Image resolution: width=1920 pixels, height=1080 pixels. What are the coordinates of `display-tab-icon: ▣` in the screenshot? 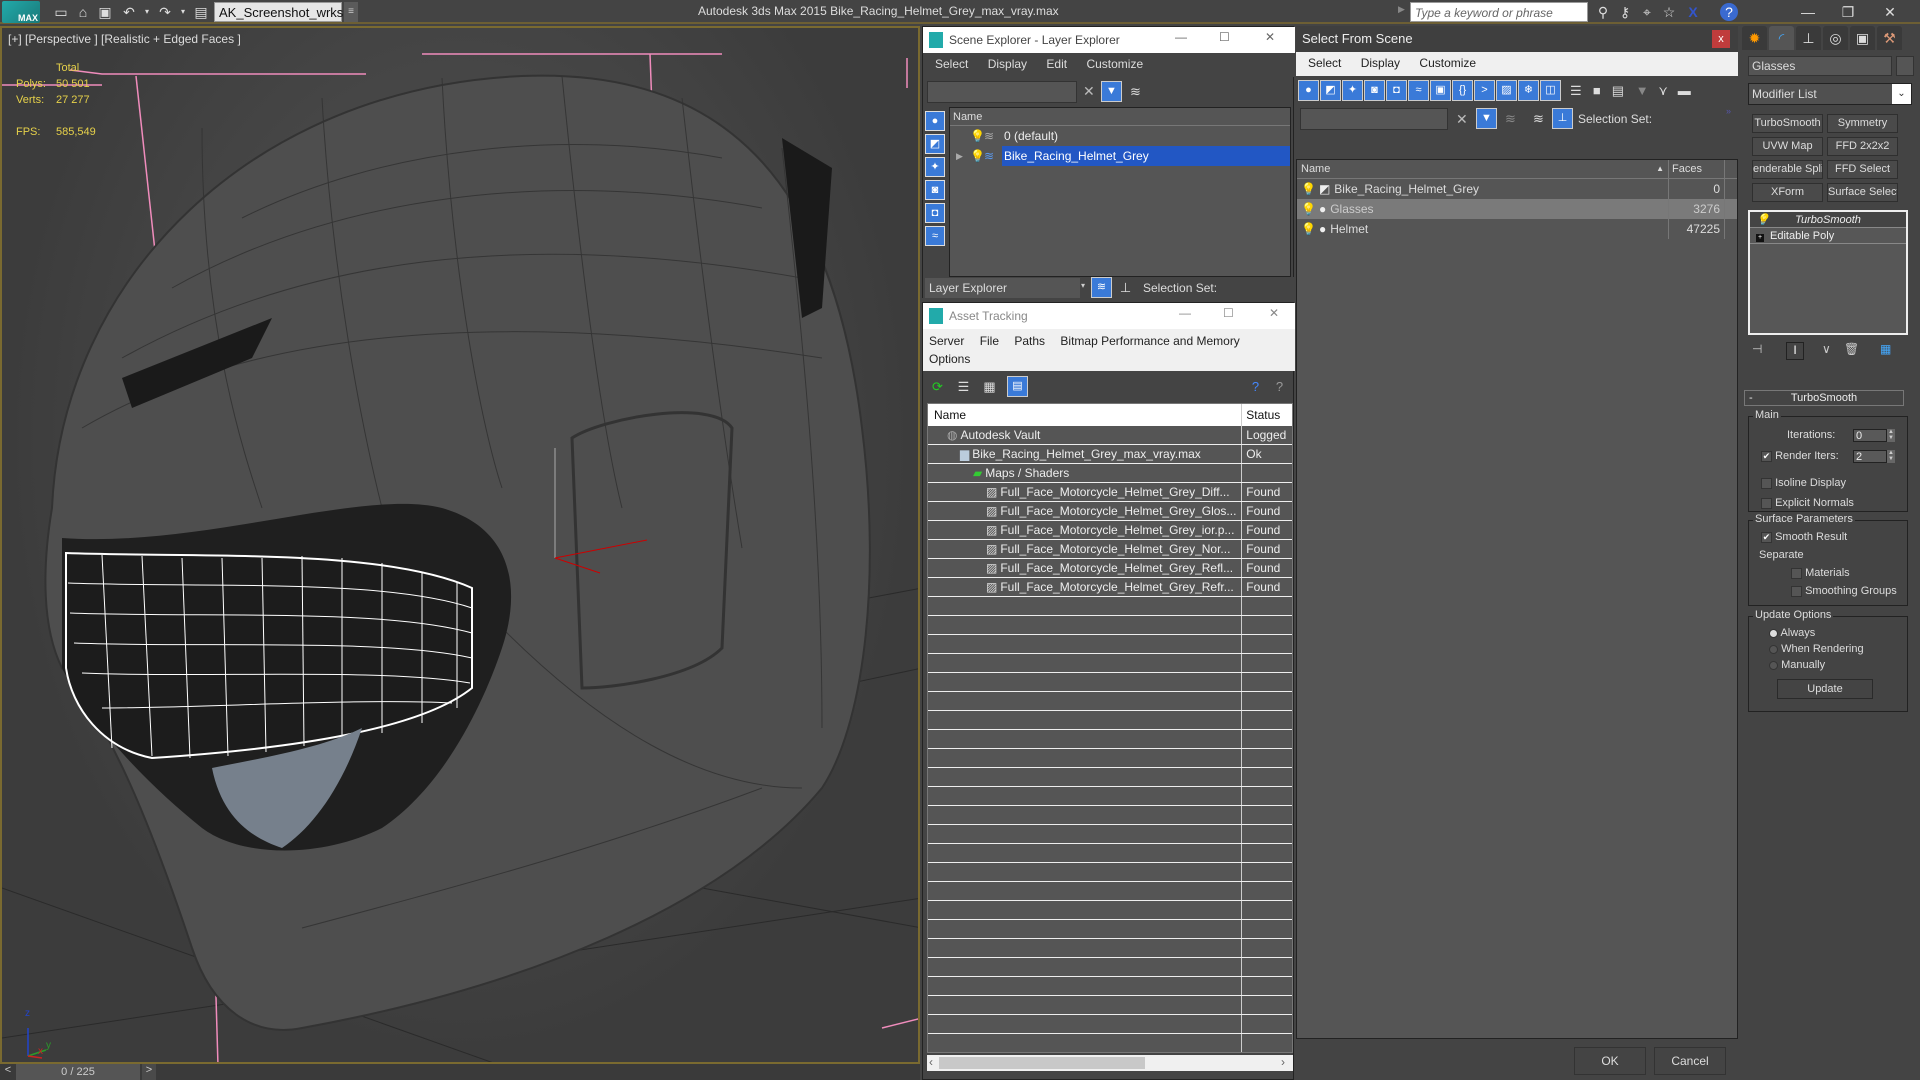 It's located at (1862, 38).